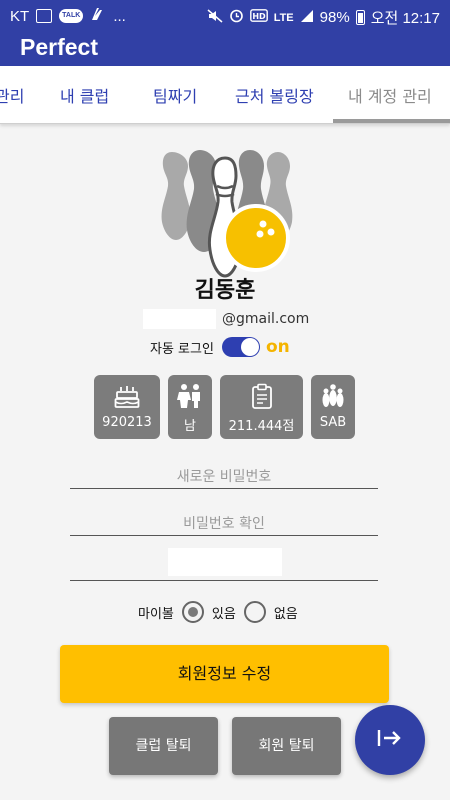  What do you see at coordinates (190, 426) in the screenshot?
I see `gender-value: 남` at bounding box center [190, 426].